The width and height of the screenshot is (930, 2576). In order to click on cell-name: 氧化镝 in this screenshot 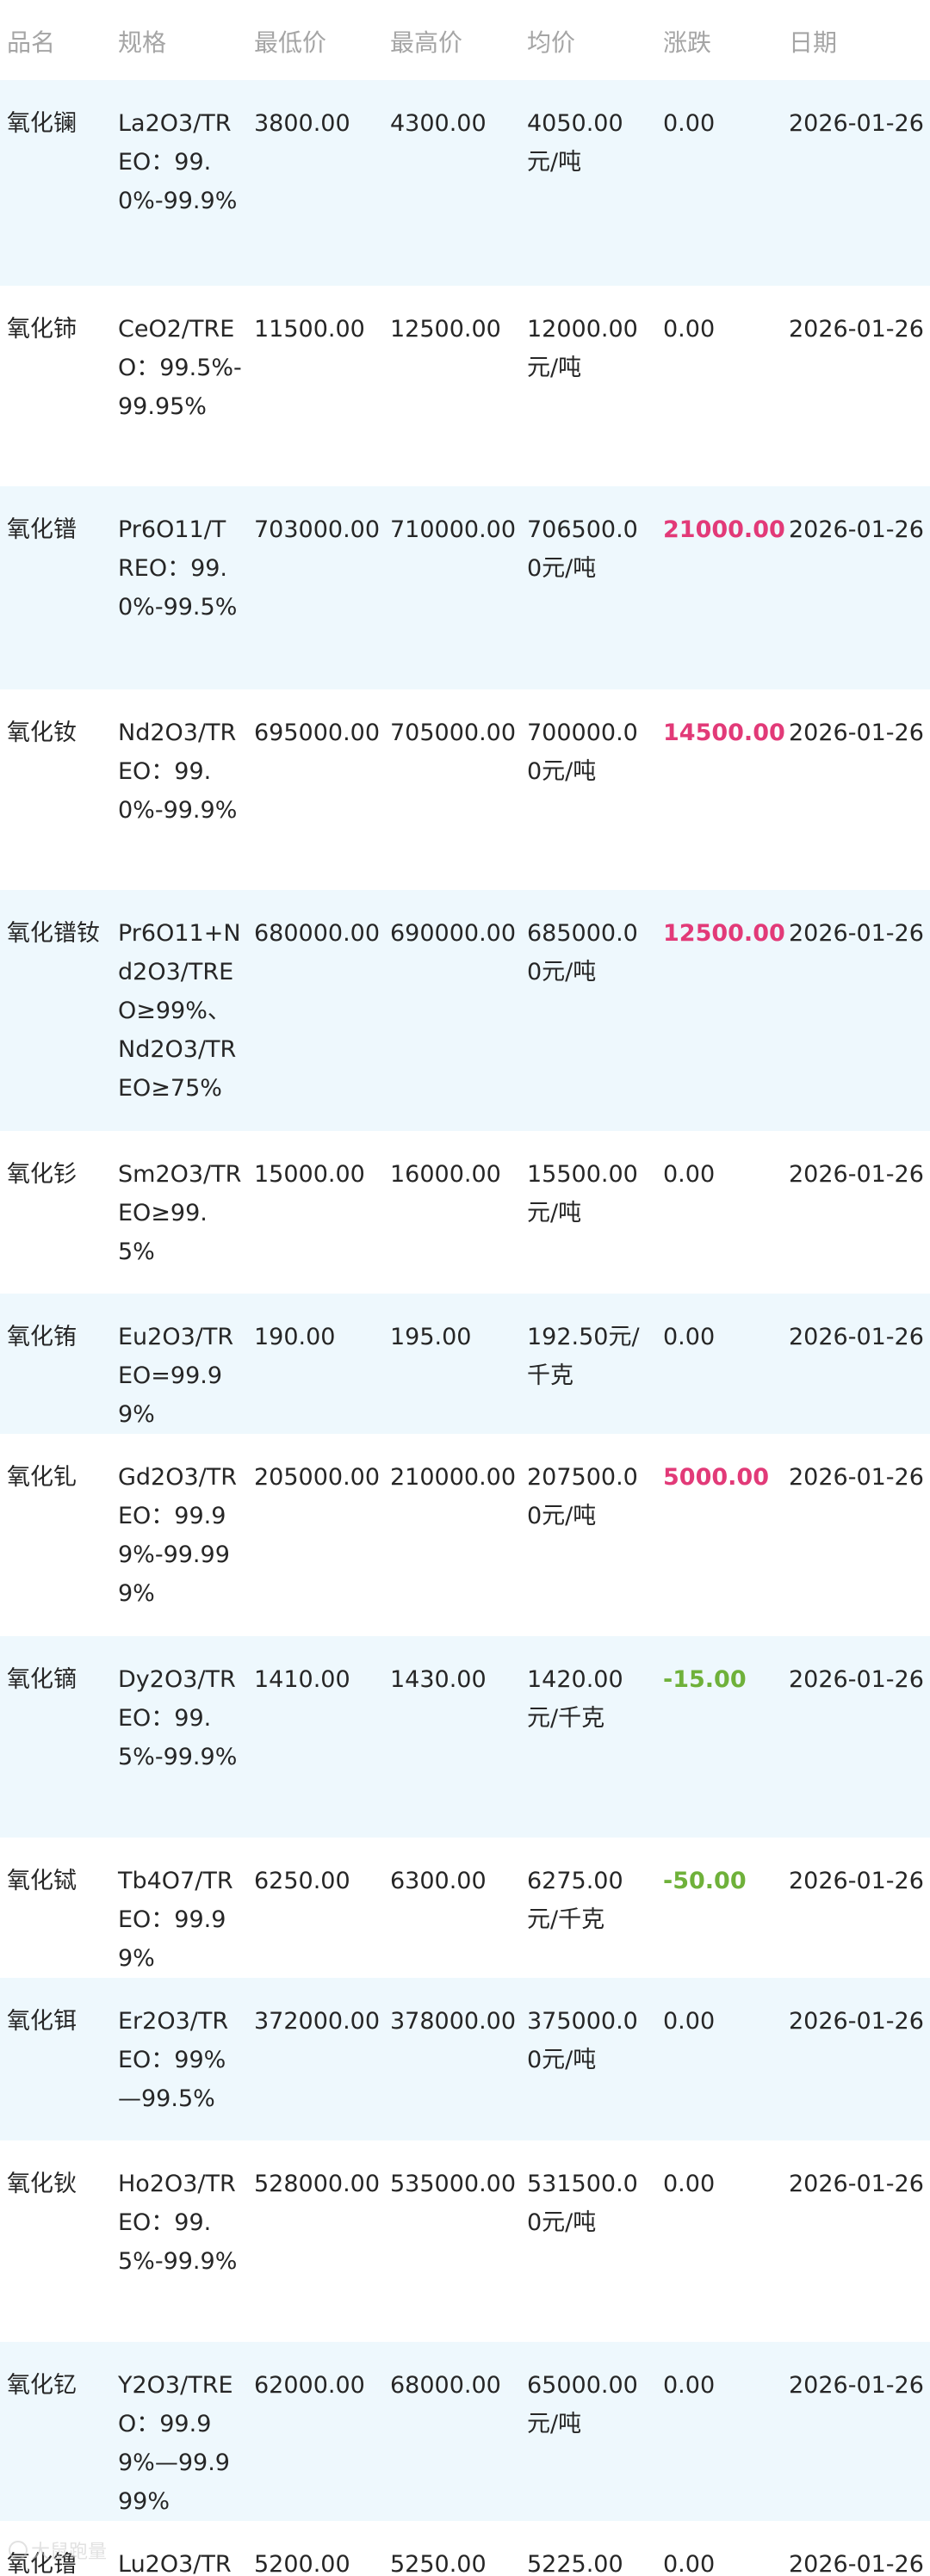, I will do `click(42, 1679)`.